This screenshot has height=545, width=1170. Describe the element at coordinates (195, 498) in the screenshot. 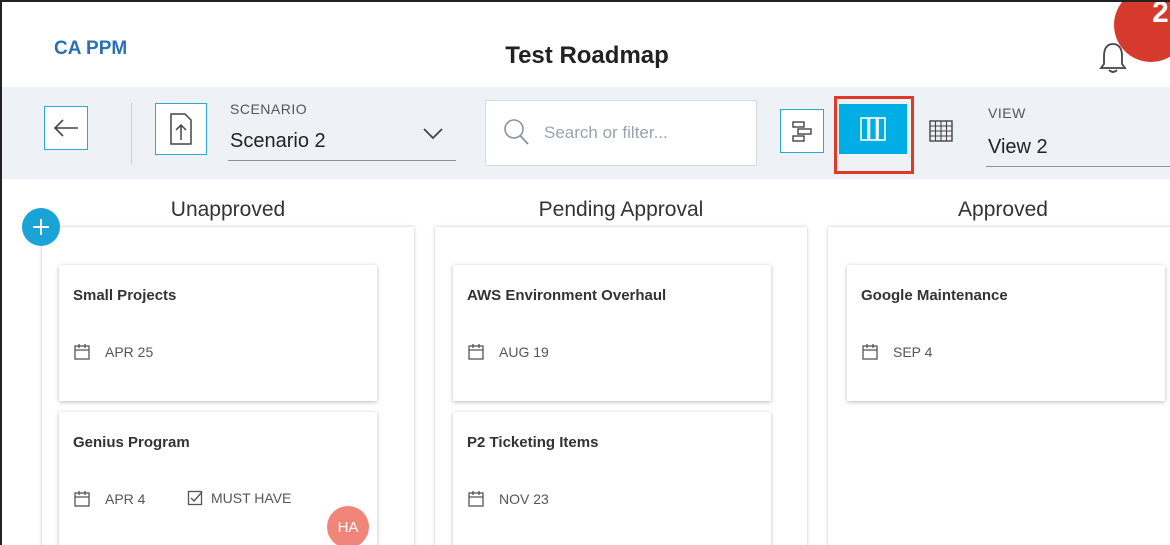

I see `checkbox-icon` at that location.